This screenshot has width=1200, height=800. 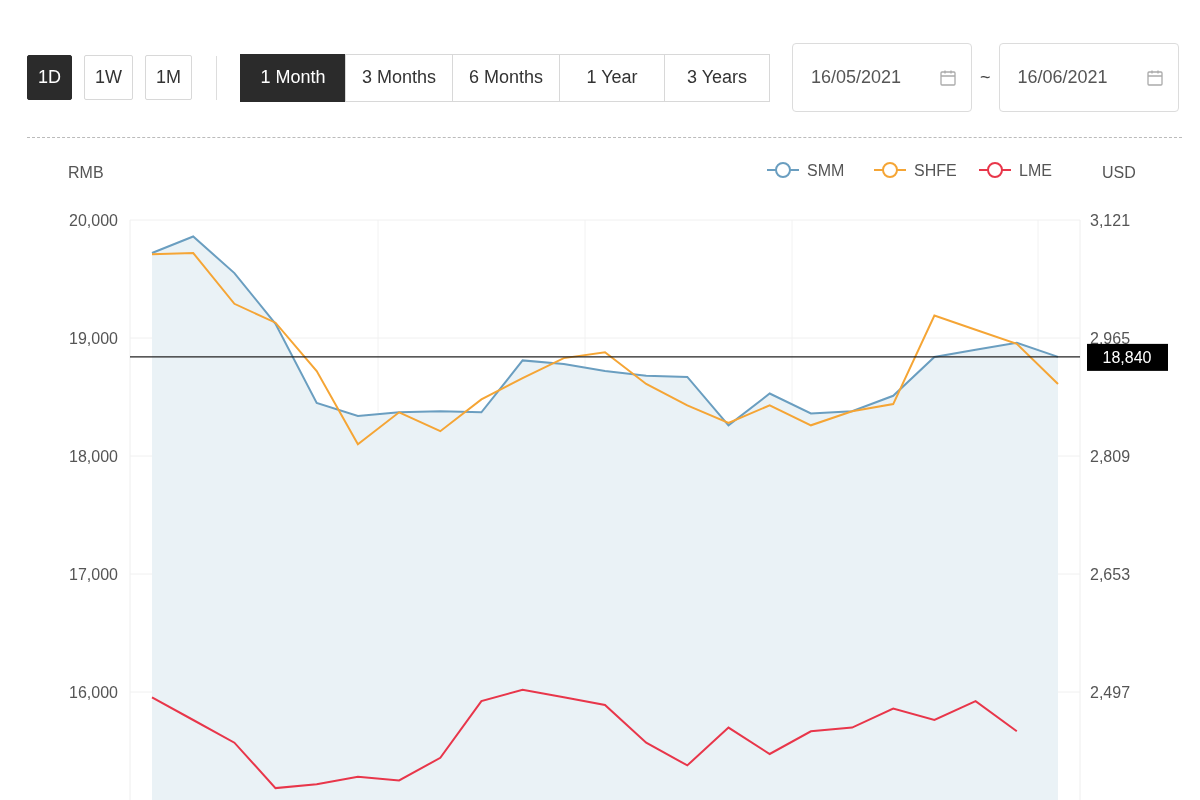 I want to click on ref-line-label: 18,840, so click(x=1127, y=357).